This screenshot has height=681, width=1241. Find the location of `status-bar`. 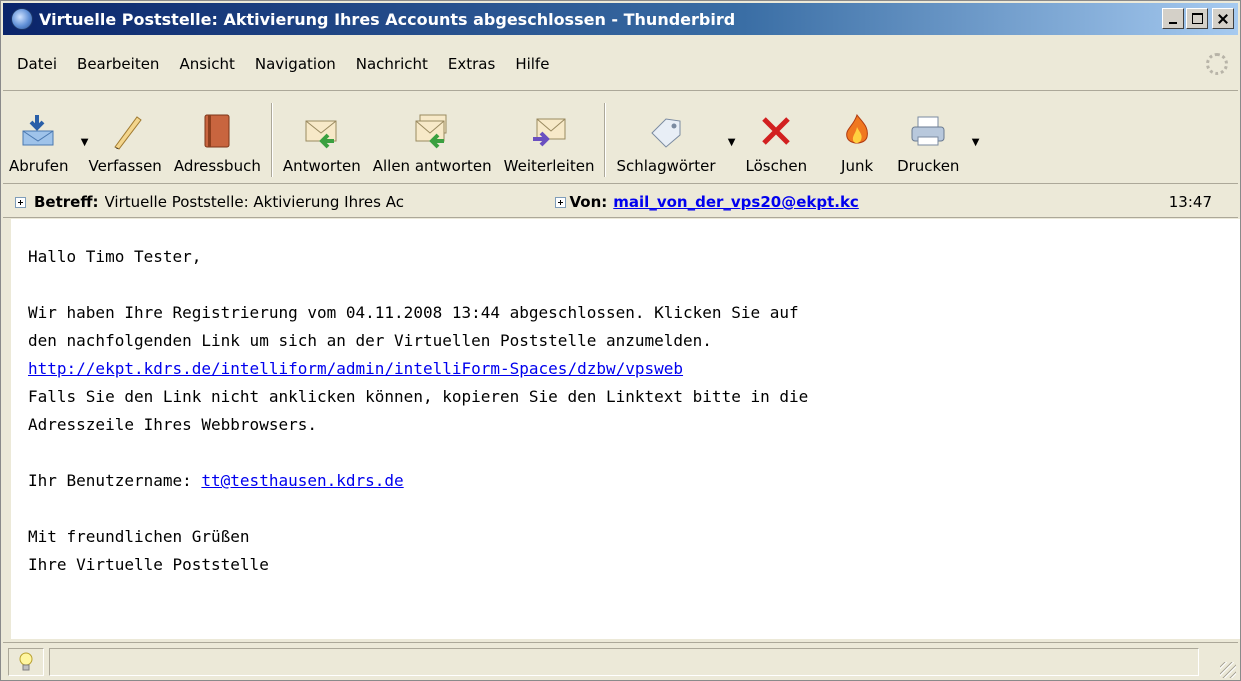

status-bar is located at coordinates (620, 661).